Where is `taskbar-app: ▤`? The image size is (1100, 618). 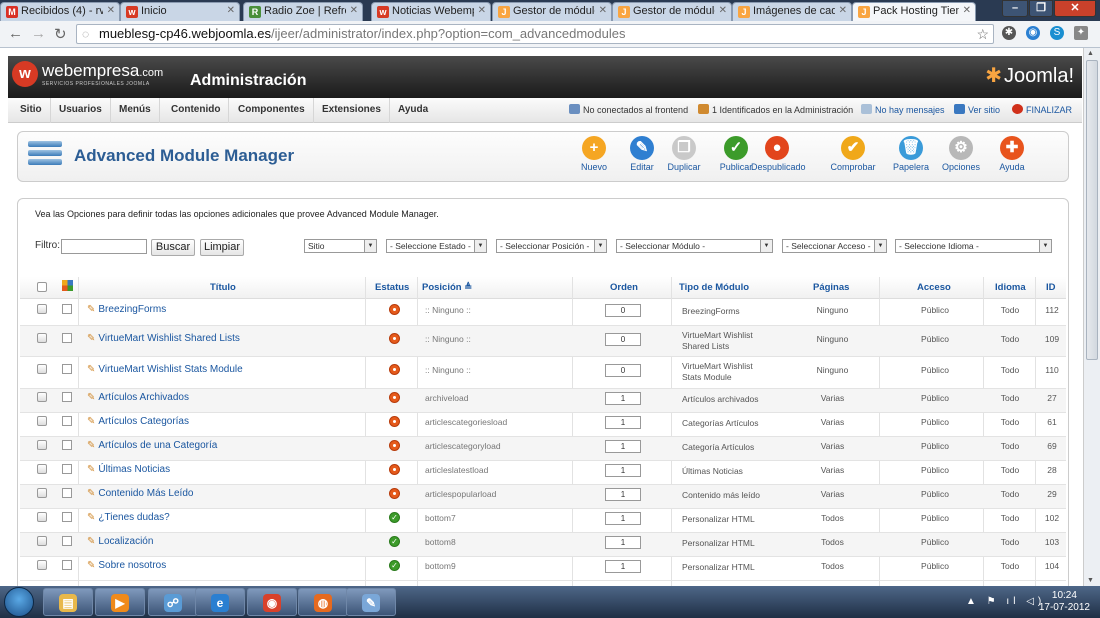 taskbar-app: ▤ is located at coordinates (68, 602).